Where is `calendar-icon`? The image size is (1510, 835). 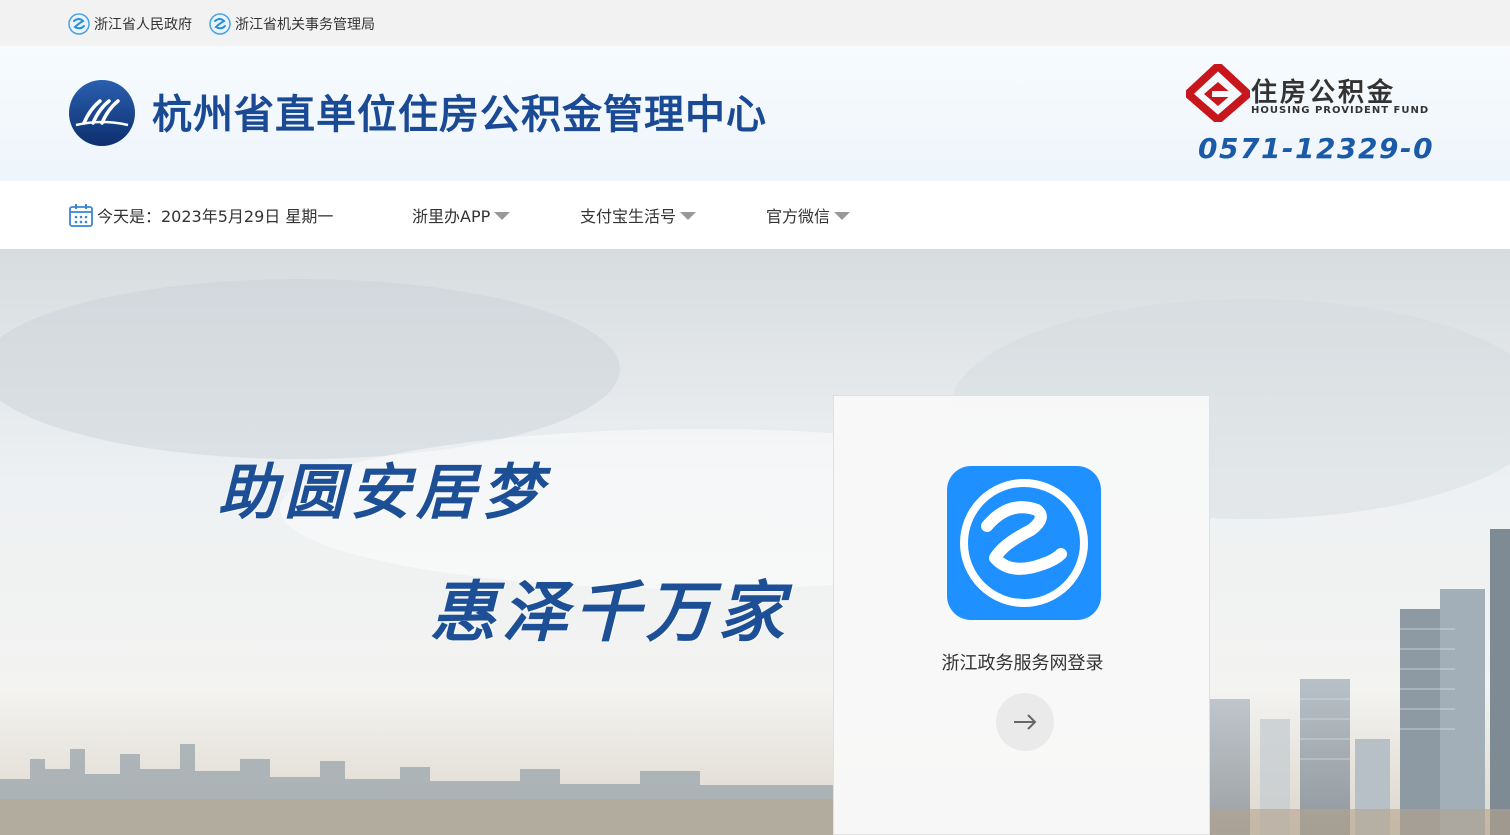 calendar-icon is located at coordinates (81, 215).